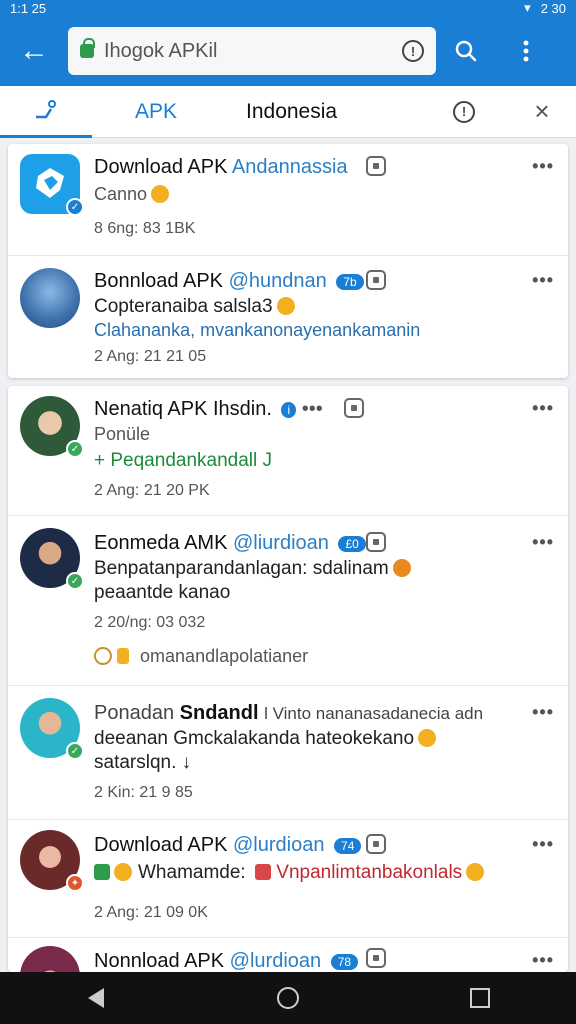  Describe the element at coordinates (192, 872) in the screenshot. I see `item-line1: Whamamde:` at that location.